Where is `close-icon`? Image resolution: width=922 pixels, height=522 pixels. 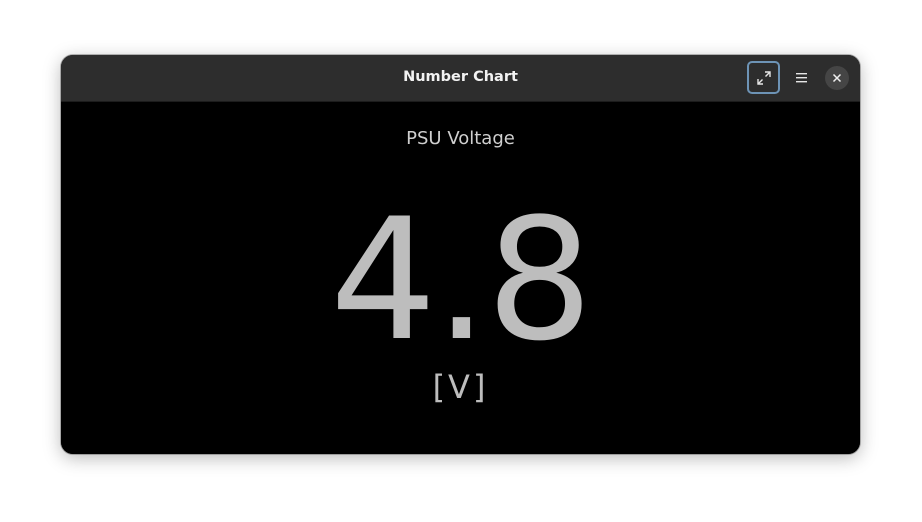
close-icon is located at coordinates (837, 78).